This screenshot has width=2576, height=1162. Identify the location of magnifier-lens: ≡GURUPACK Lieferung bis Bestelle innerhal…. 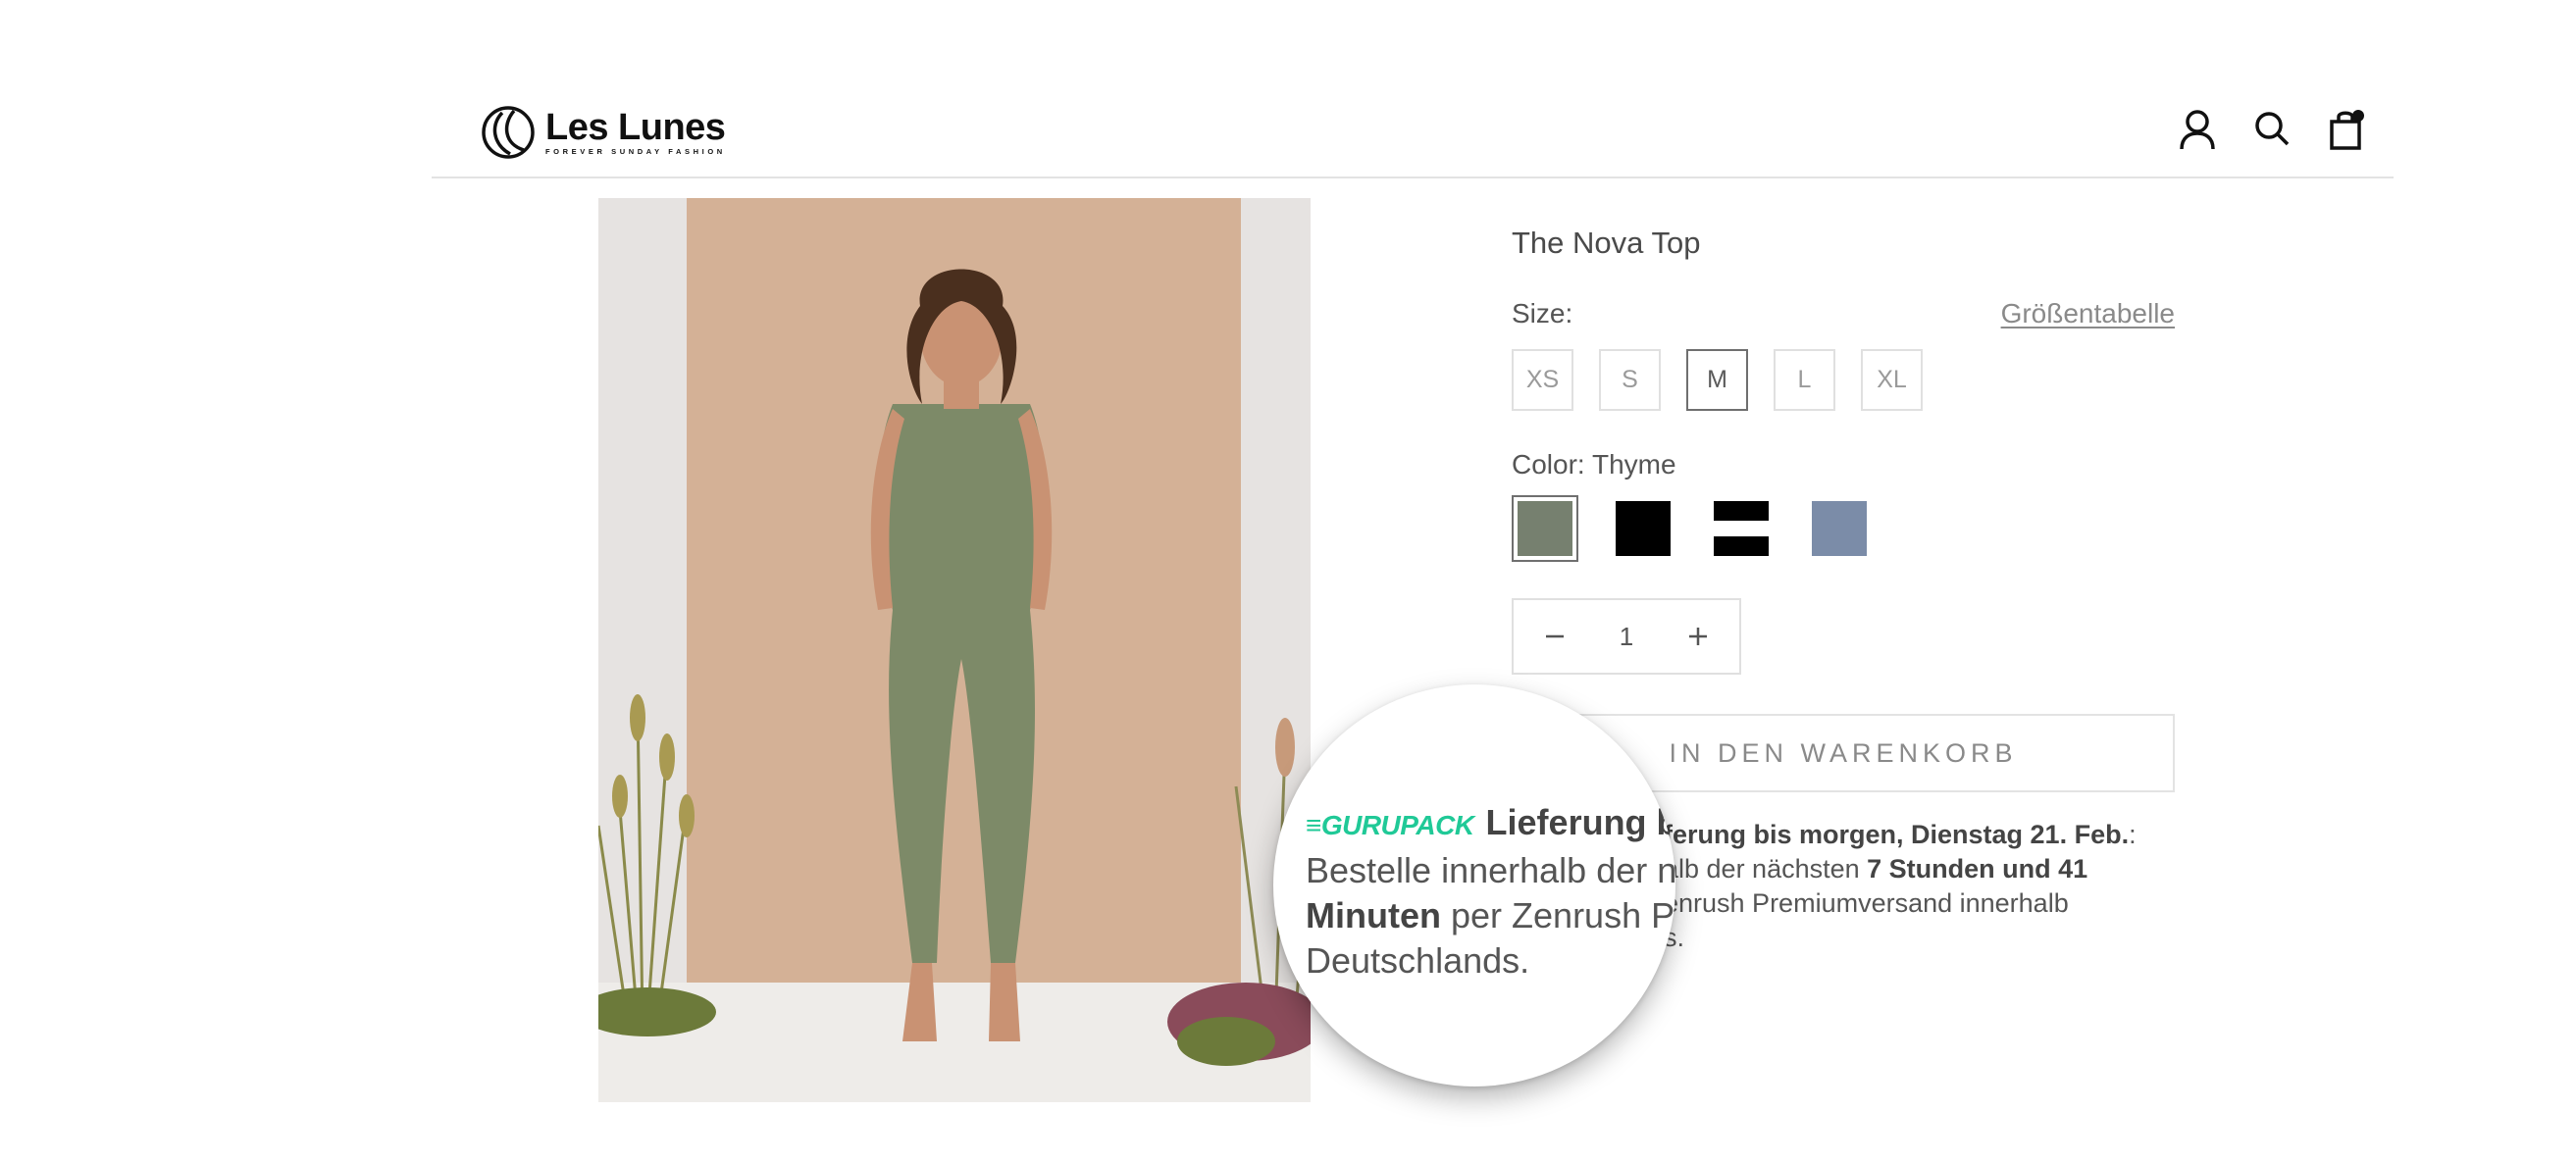
(1474, 885).